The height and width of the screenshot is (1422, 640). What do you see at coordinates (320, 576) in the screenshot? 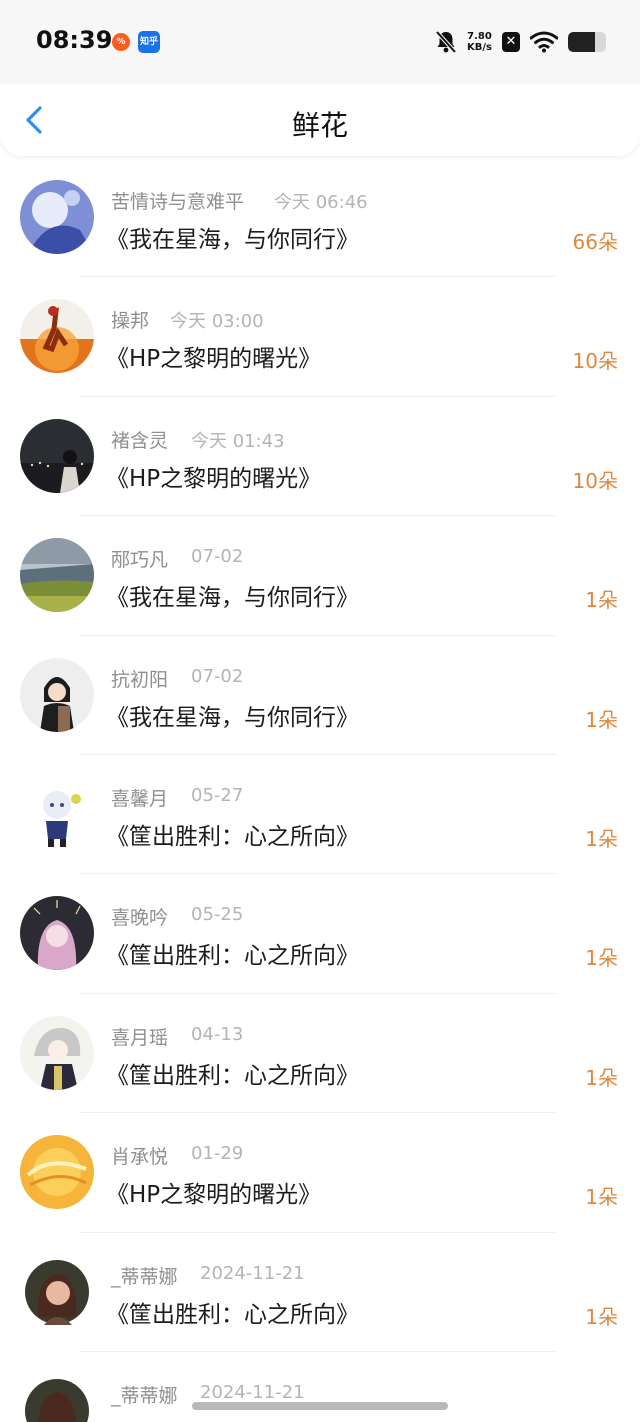
I see `list-item: 邴巧凡 07-02 《我在星海，与你同行》 1朵` at bounding box center [320, 576].